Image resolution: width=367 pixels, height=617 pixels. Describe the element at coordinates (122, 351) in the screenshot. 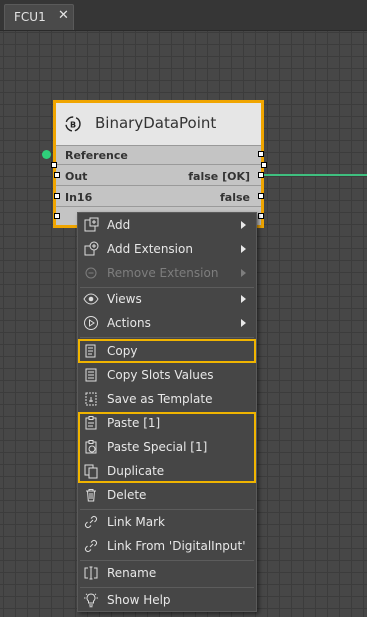

I see `menu-item-label: Copy` at that location.